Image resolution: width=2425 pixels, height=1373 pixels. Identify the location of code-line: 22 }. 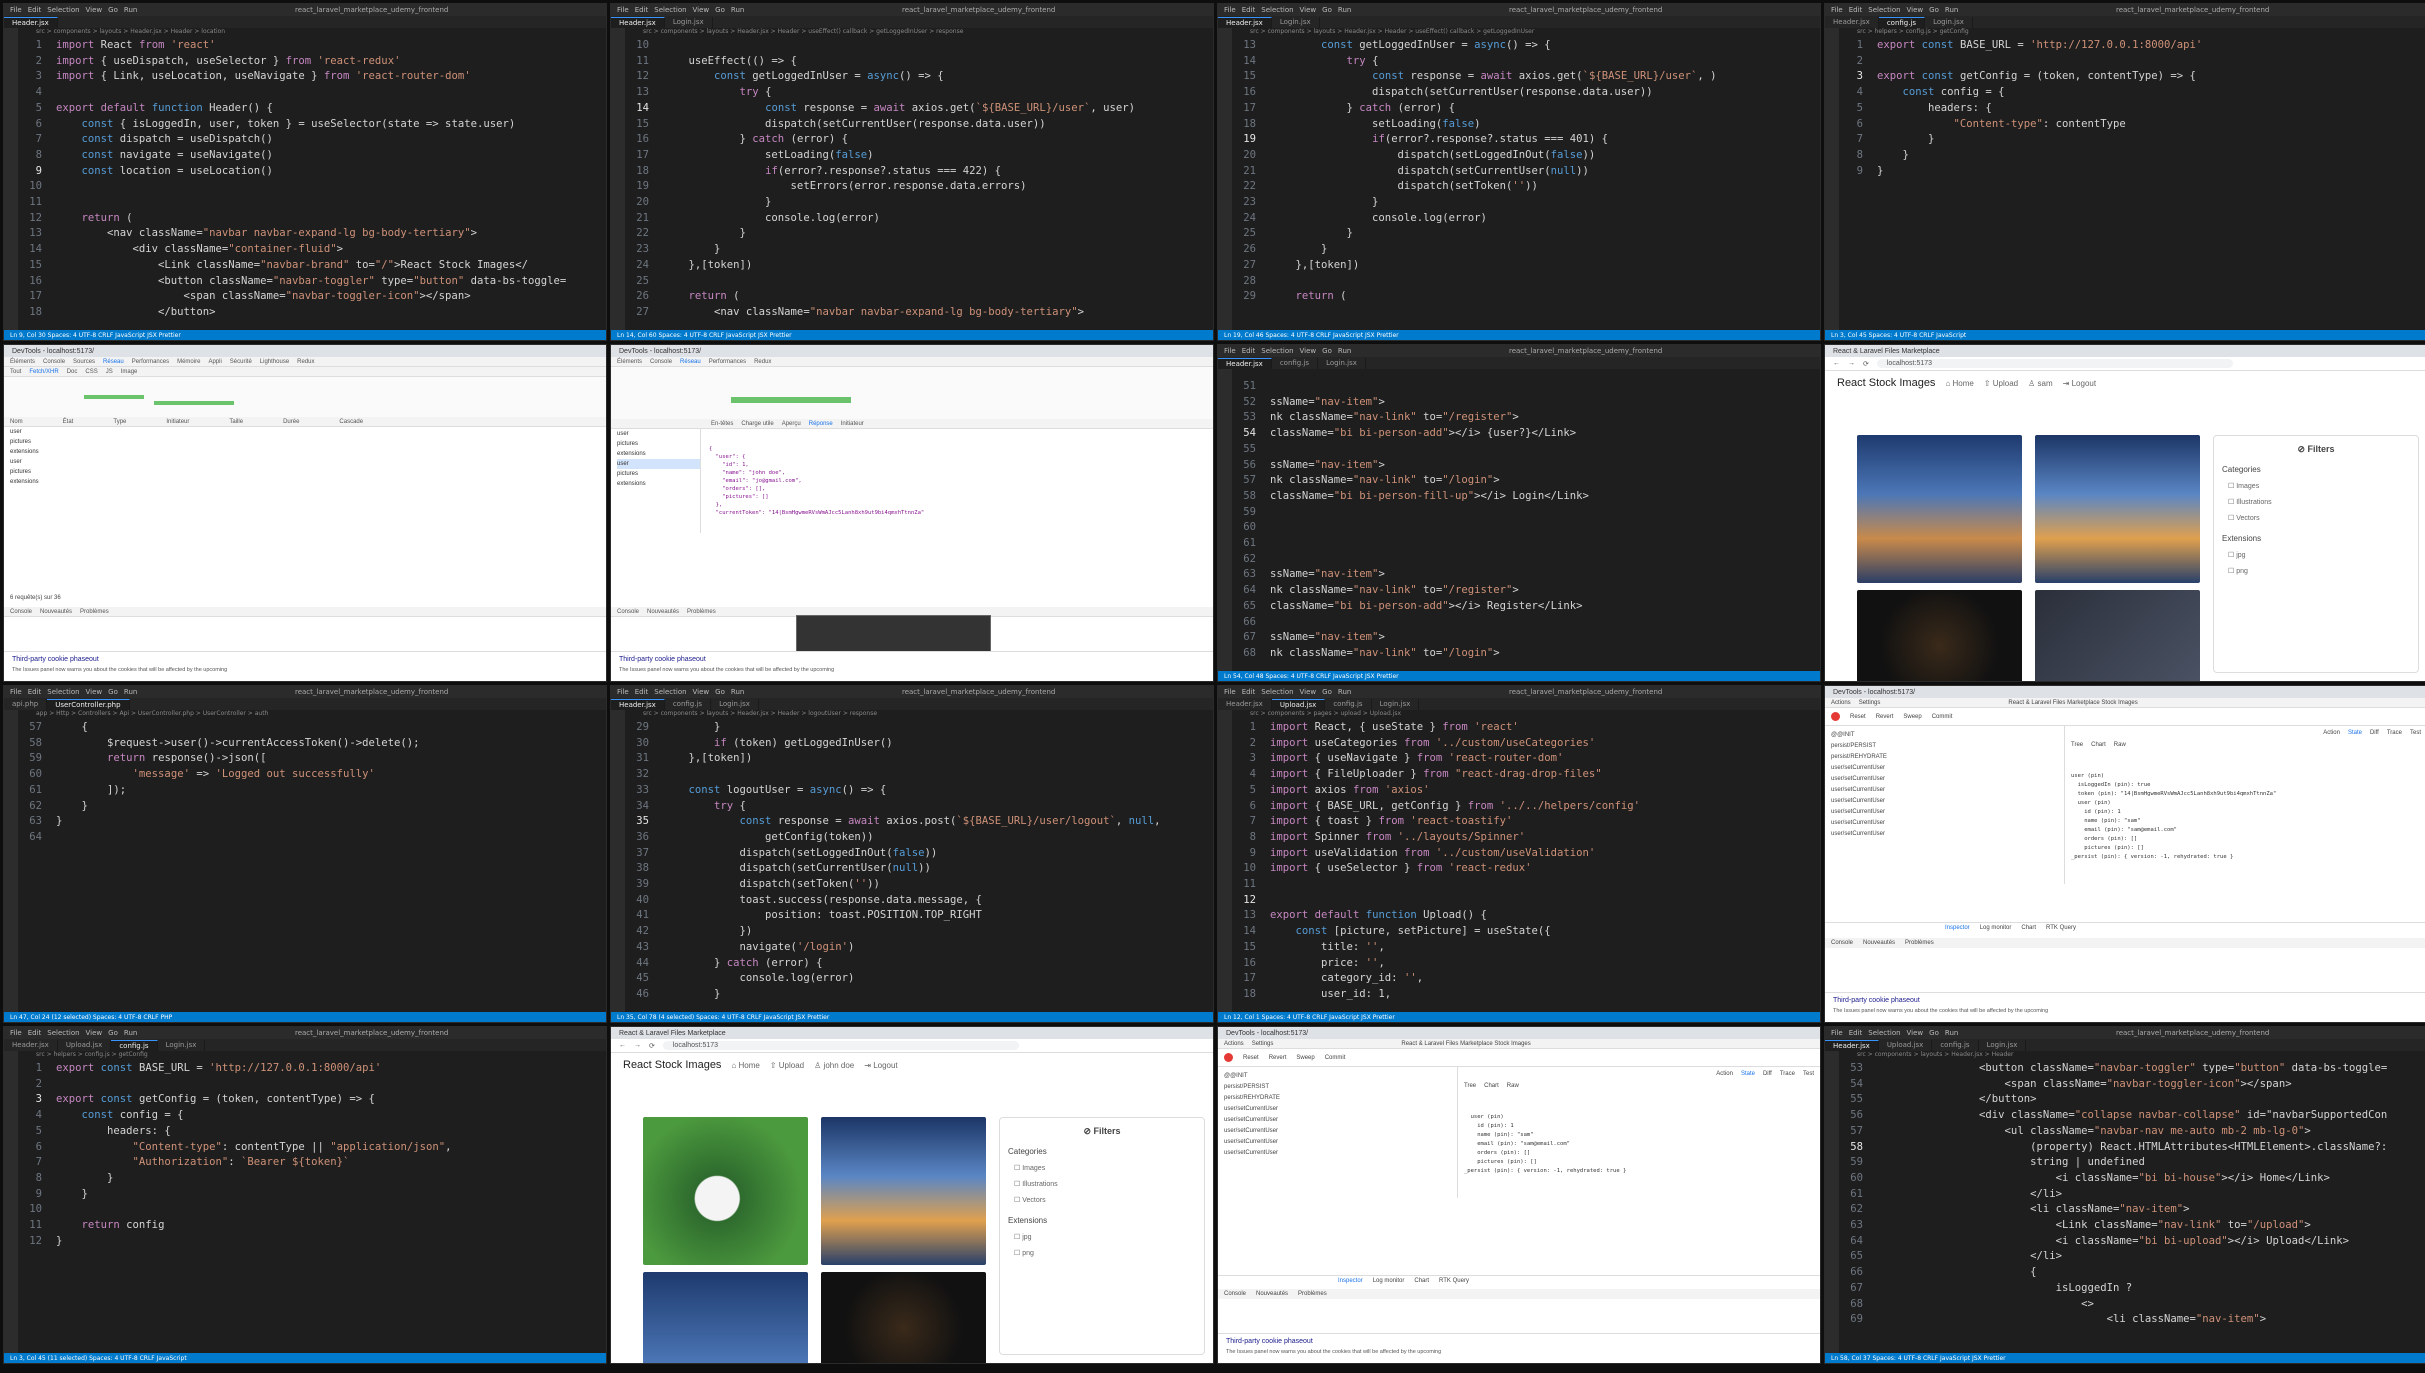
(919, 234).